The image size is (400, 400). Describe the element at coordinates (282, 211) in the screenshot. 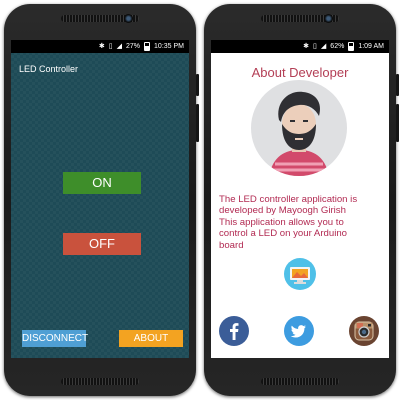

I see `about-line: developed by Mayoogh Girish` at that location.